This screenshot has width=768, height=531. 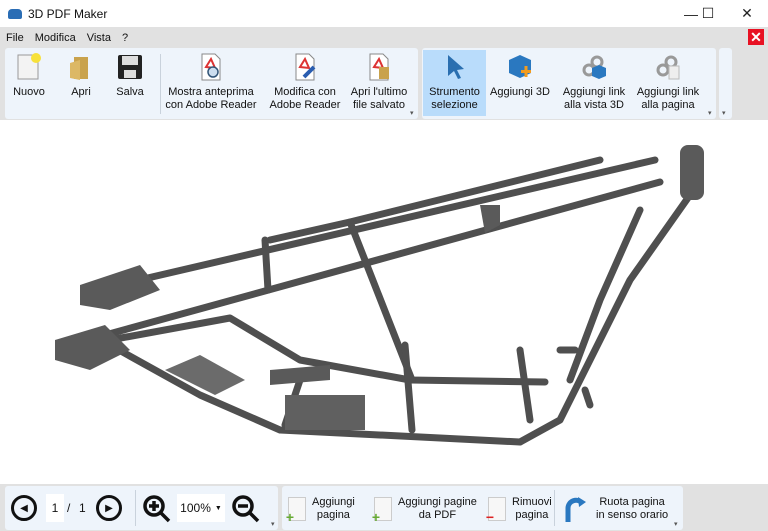 I want to click on window-title: 3D PDF Maker, so click(x=68, y=13).